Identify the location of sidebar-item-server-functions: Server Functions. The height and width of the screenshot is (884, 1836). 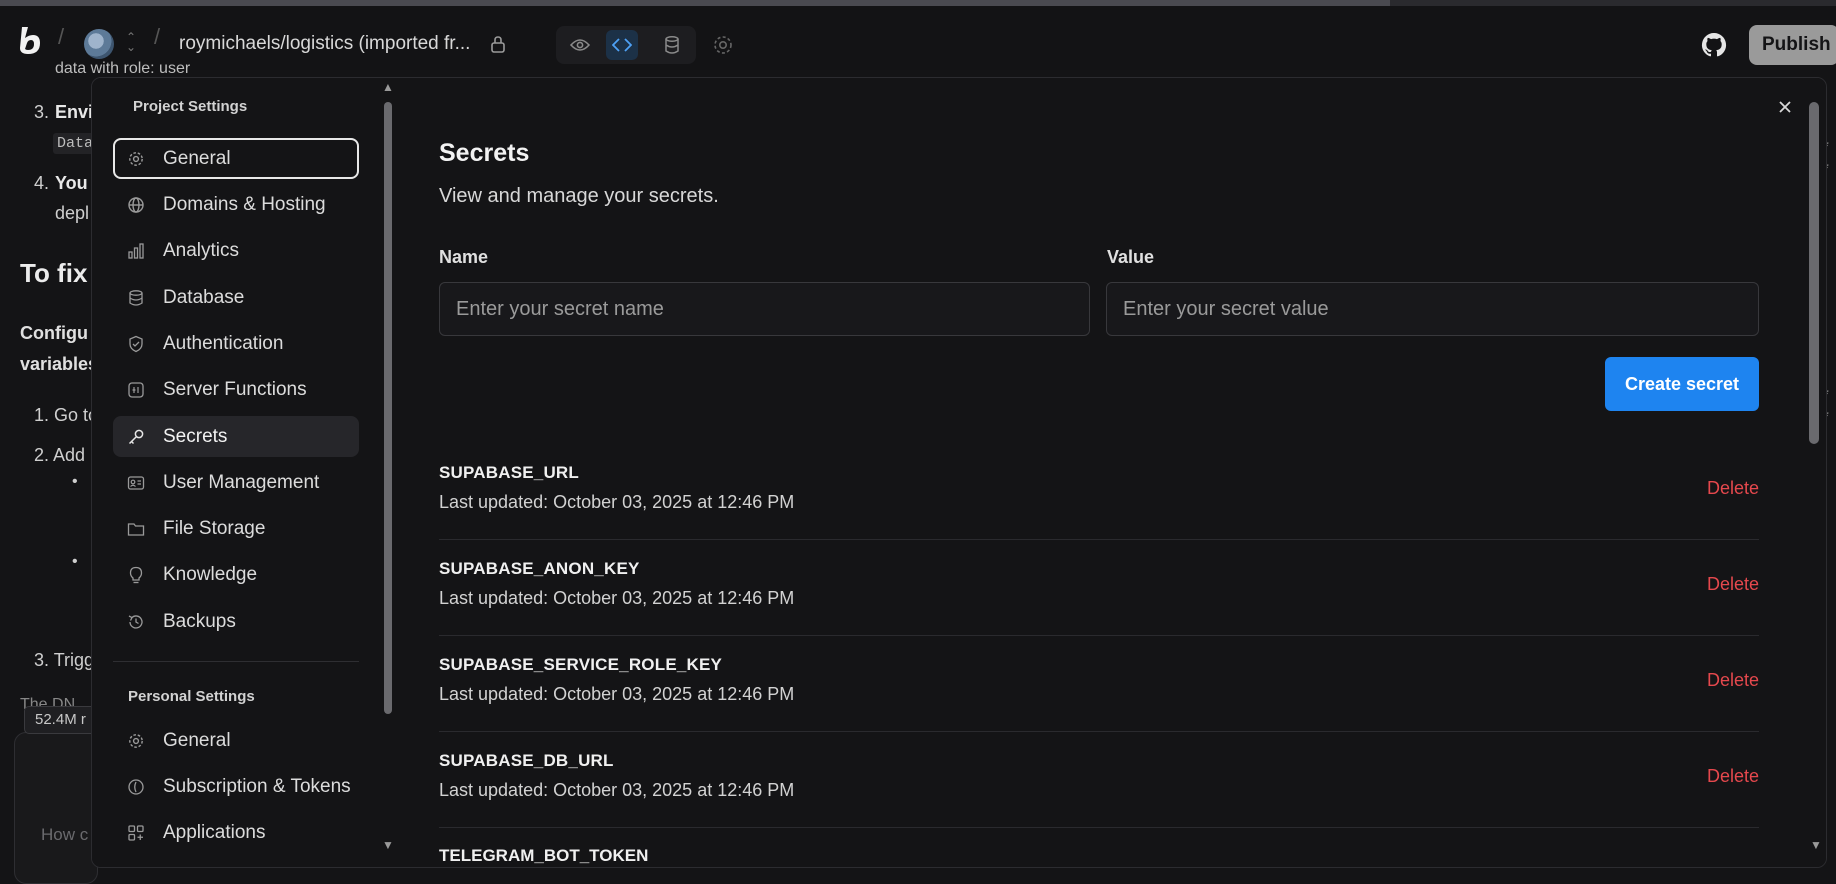
(236, 389).